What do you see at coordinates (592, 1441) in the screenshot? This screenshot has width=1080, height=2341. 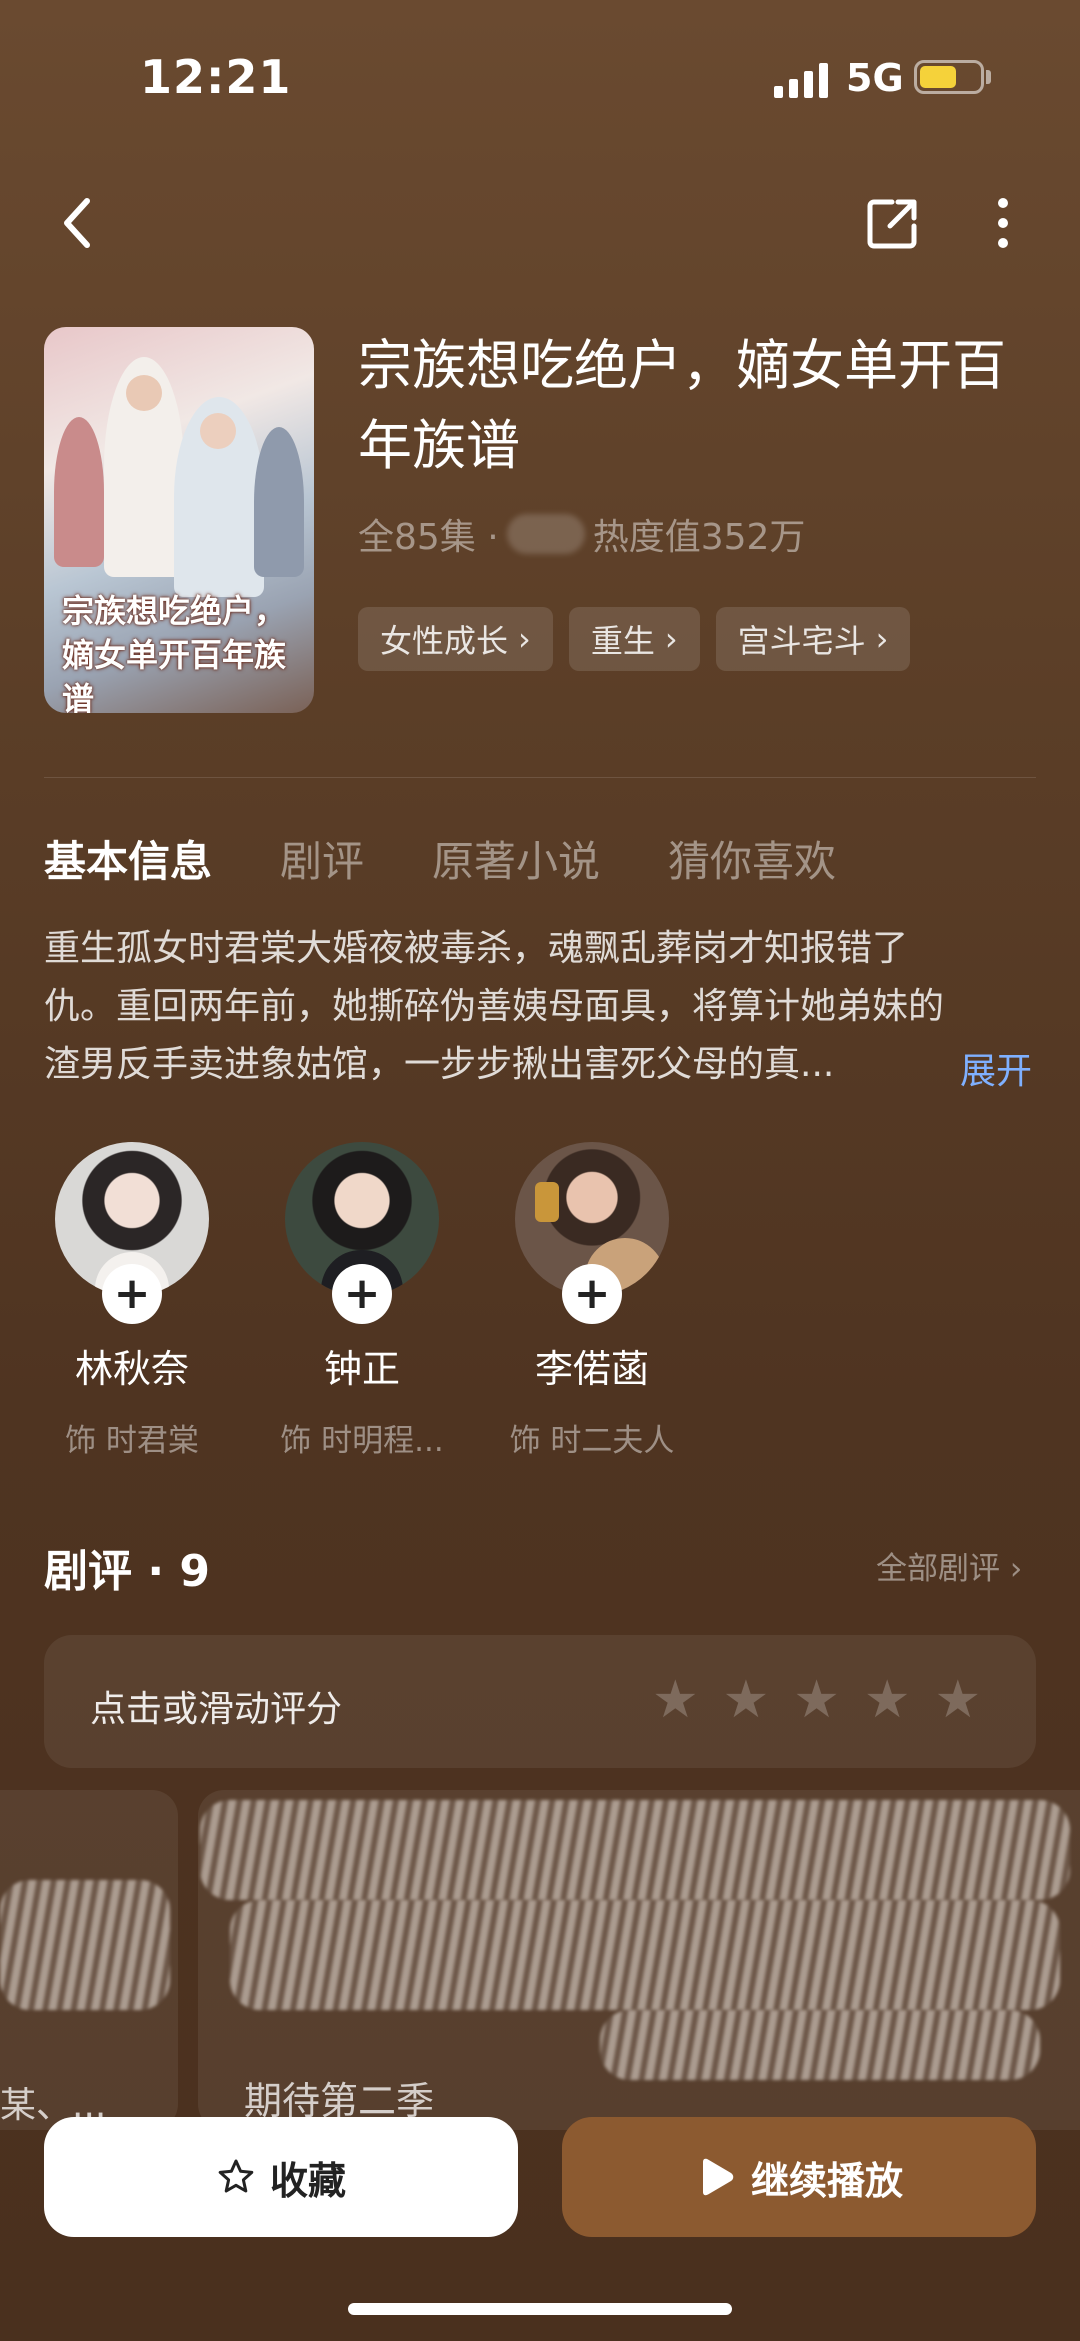 I see `cast-role: 饰 时二夫人` at bounding box center [592, 1441].